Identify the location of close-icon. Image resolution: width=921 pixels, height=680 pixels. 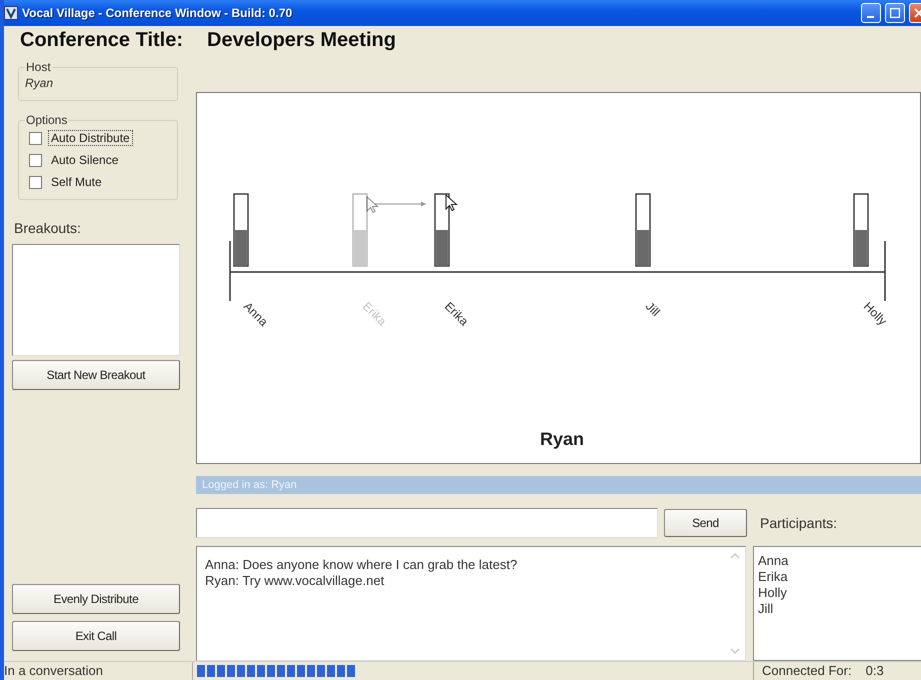
(917, 13).